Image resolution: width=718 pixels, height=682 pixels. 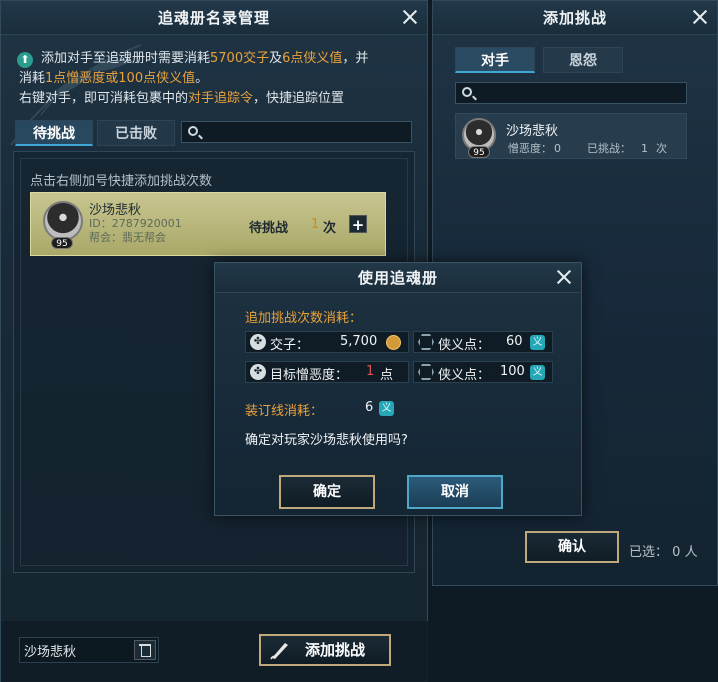 I want to click on roster-close-icon, so click(x=410, y=17).